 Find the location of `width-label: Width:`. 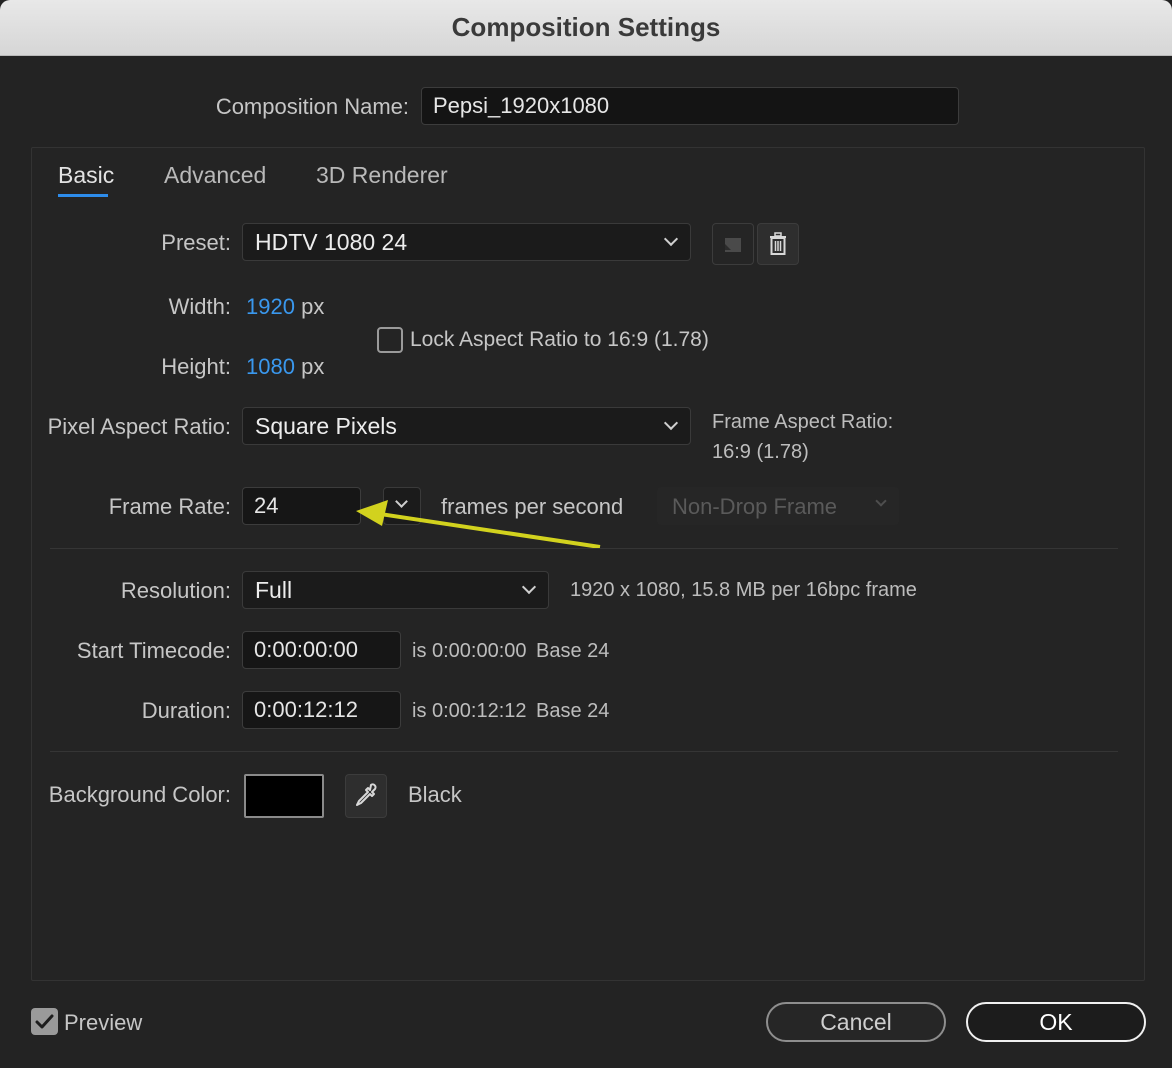

width-label: Width: is located at coordinates (199, 306).